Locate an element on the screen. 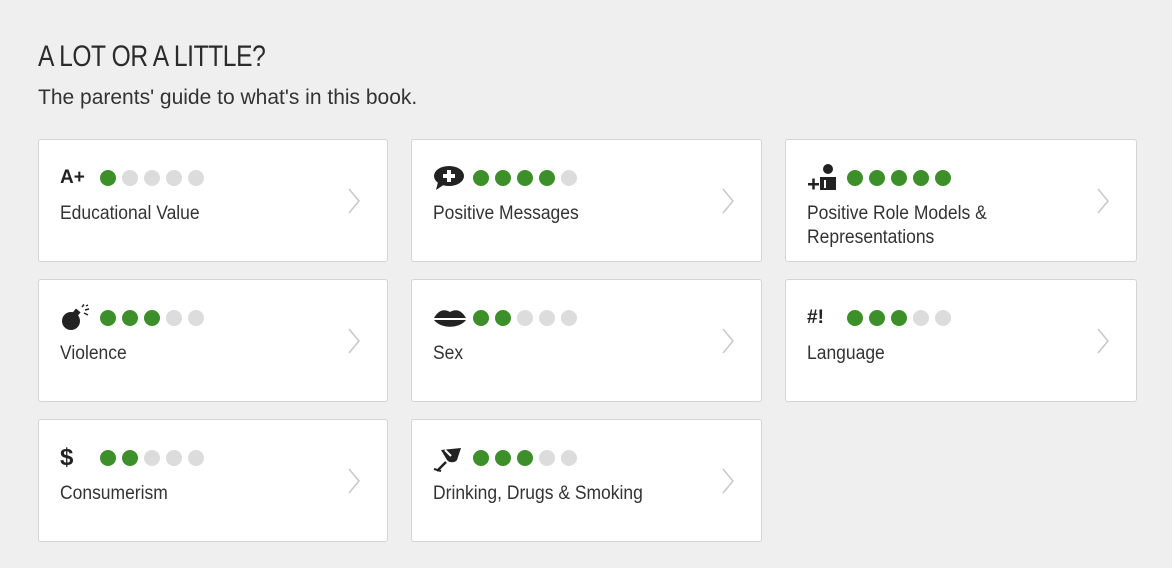 The image size is (1172, 568). rating-row: A+ is located at coordinates (132, 178).